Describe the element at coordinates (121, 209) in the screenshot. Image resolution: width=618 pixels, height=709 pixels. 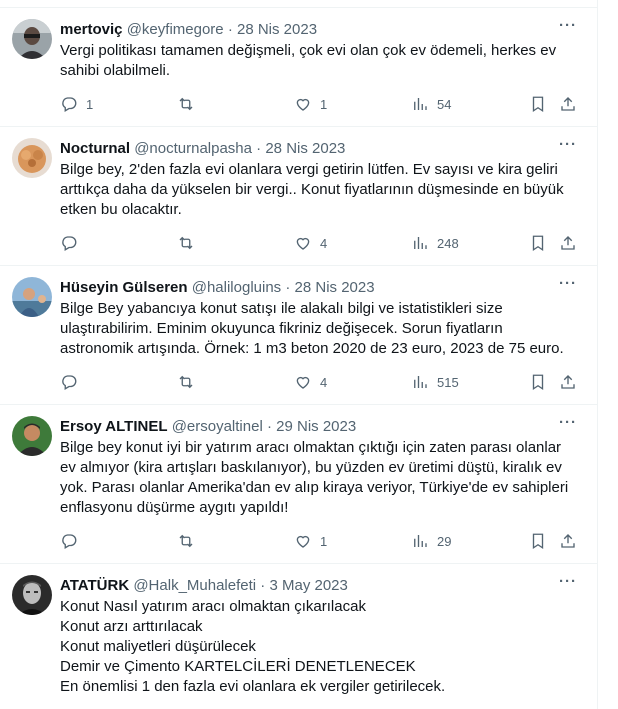
I see `tweet-text-line: etken bu olacaktır.` at that location.